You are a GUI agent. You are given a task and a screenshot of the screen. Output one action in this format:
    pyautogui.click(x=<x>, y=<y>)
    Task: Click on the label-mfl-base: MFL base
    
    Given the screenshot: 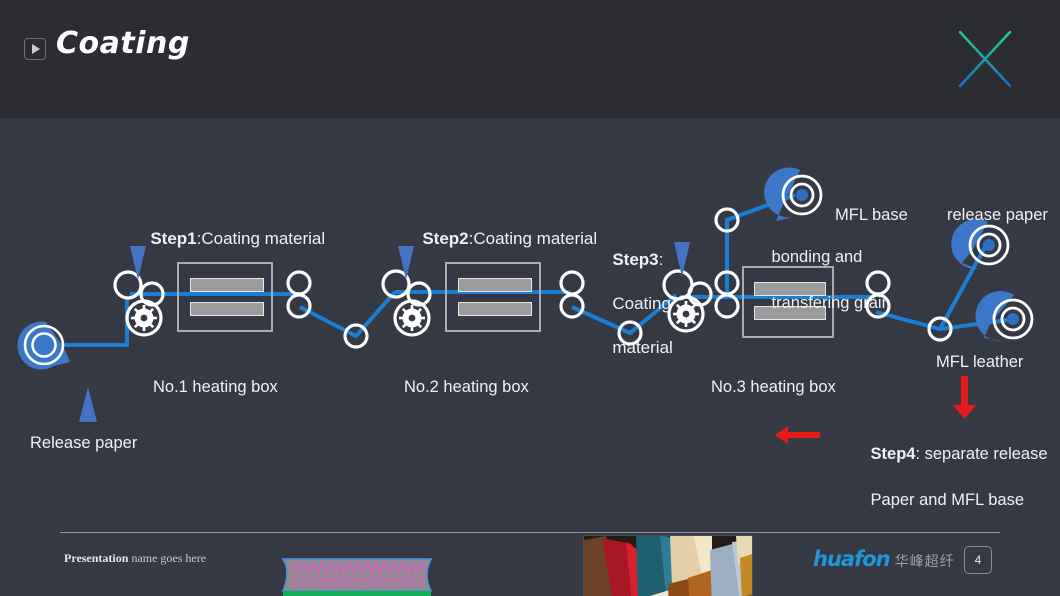 What is the action you would take?
    pyautogui.click(x=871, y=215)
    